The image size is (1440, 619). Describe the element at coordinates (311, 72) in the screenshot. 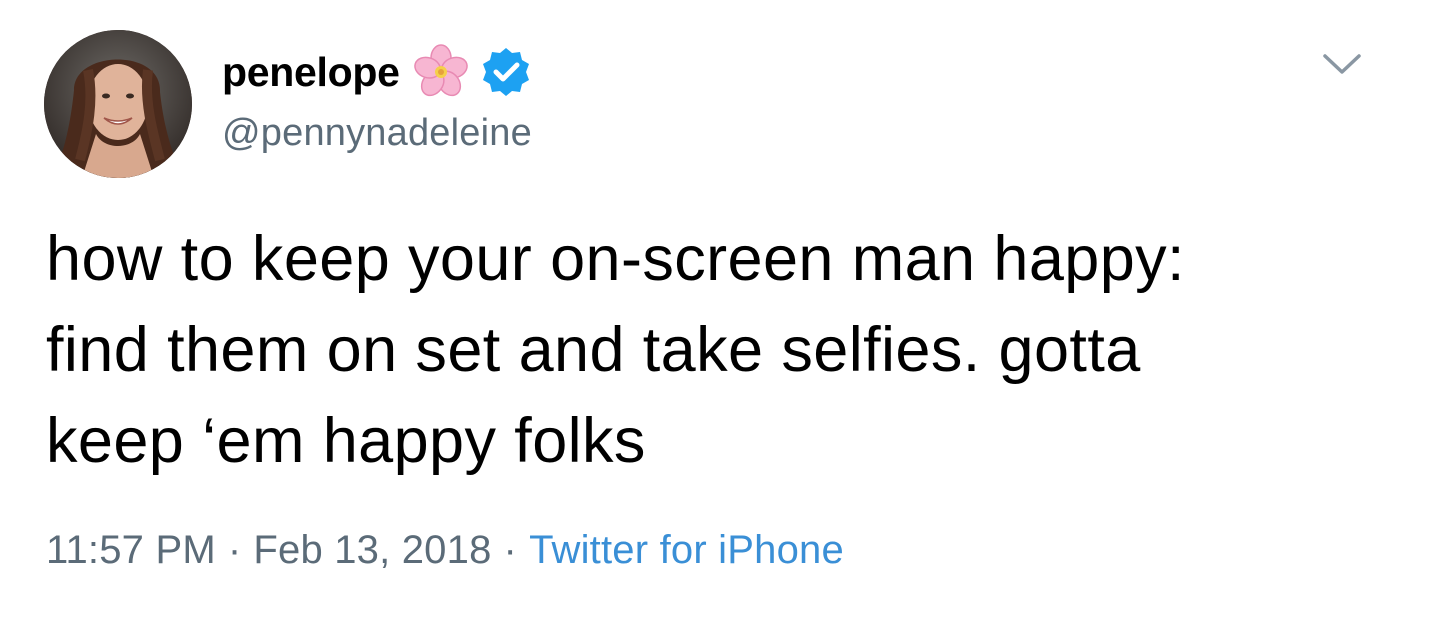

I see `display-name: penelope` at that location.